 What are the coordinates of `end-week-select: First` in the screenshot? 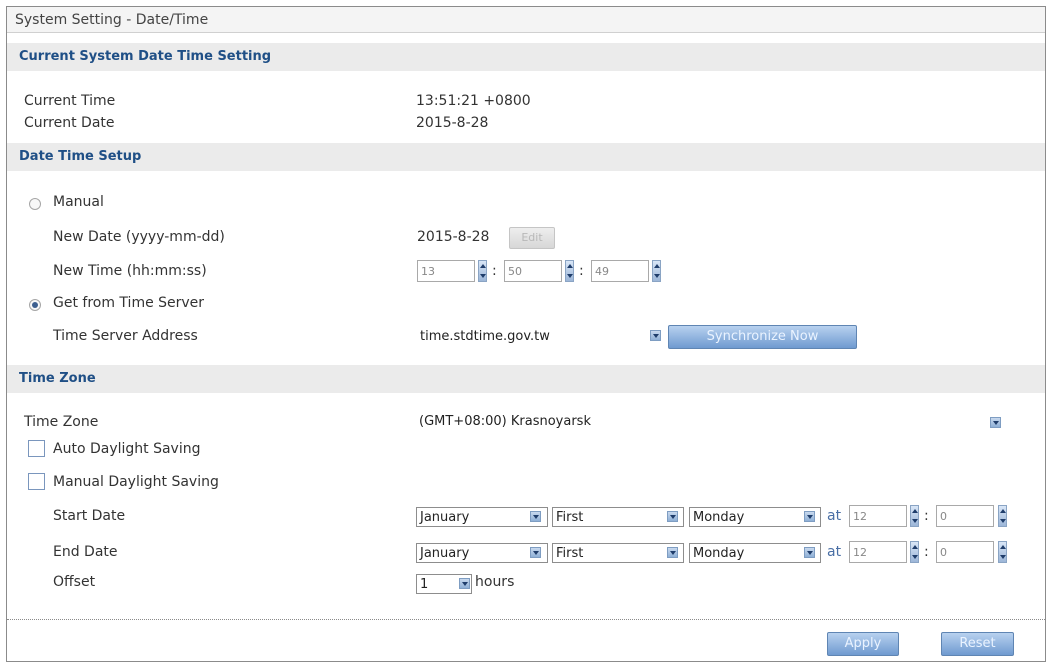 It's located at (618, 553).